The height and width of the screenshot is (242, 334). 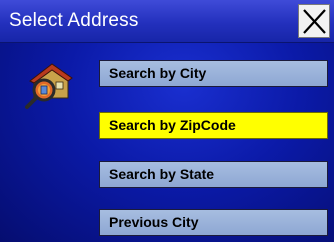 What do you see at coordinates (213, 222) in the screenshot?
I see `previous-city-button: Previous City` at bounding box center [213, 222].